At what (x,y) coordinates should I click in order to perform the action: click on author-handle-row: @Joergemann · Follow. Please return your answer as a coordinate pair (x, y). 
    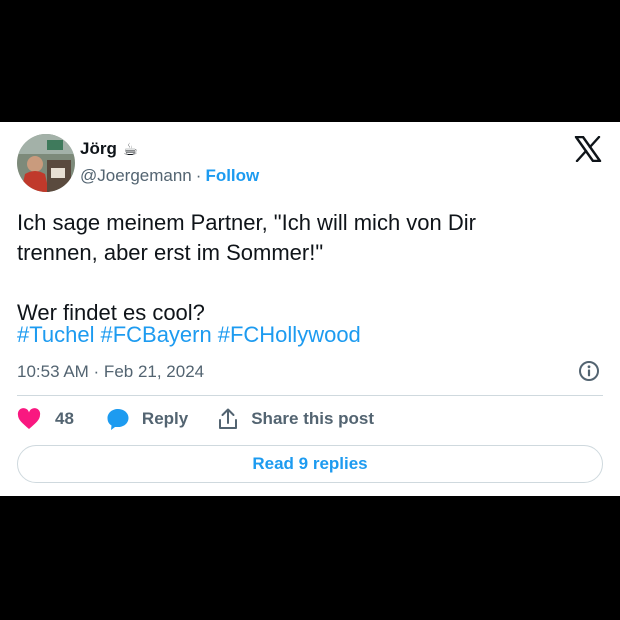
    Looking at the image, I should click on (169, 176).